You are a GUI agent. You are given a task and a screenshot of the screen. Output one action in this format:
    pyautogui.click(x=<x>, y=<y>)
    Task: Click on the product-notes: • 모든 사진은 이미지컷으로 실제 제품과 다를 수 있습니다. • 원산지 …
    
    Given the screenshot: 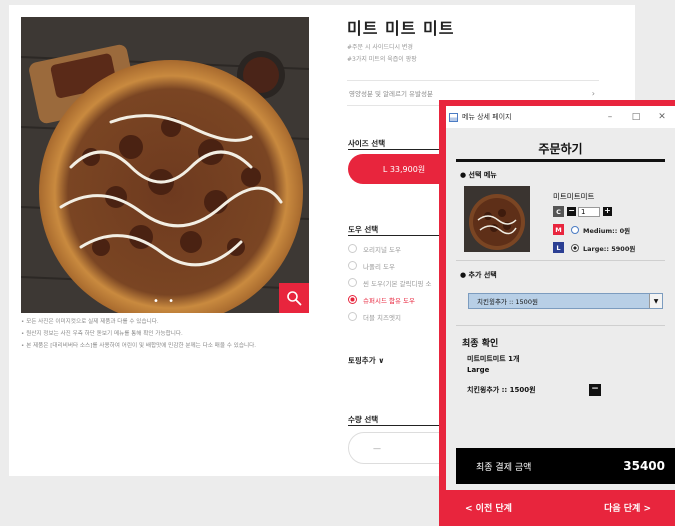 What is the action you would take?
    pyautogui.click(x=171, y=334)
    